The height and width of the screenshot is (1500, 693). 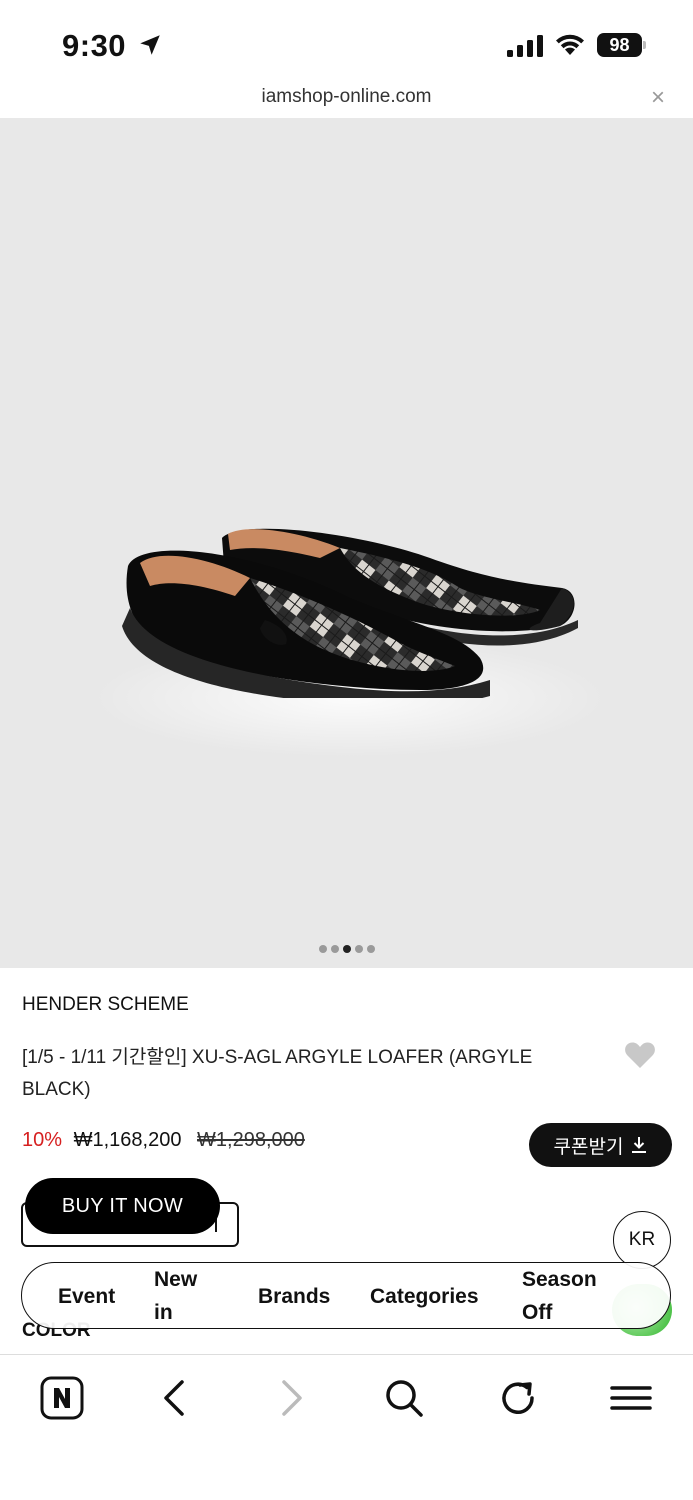 I want to click on discount-rate: 10%, so click(x=42, y=1140).